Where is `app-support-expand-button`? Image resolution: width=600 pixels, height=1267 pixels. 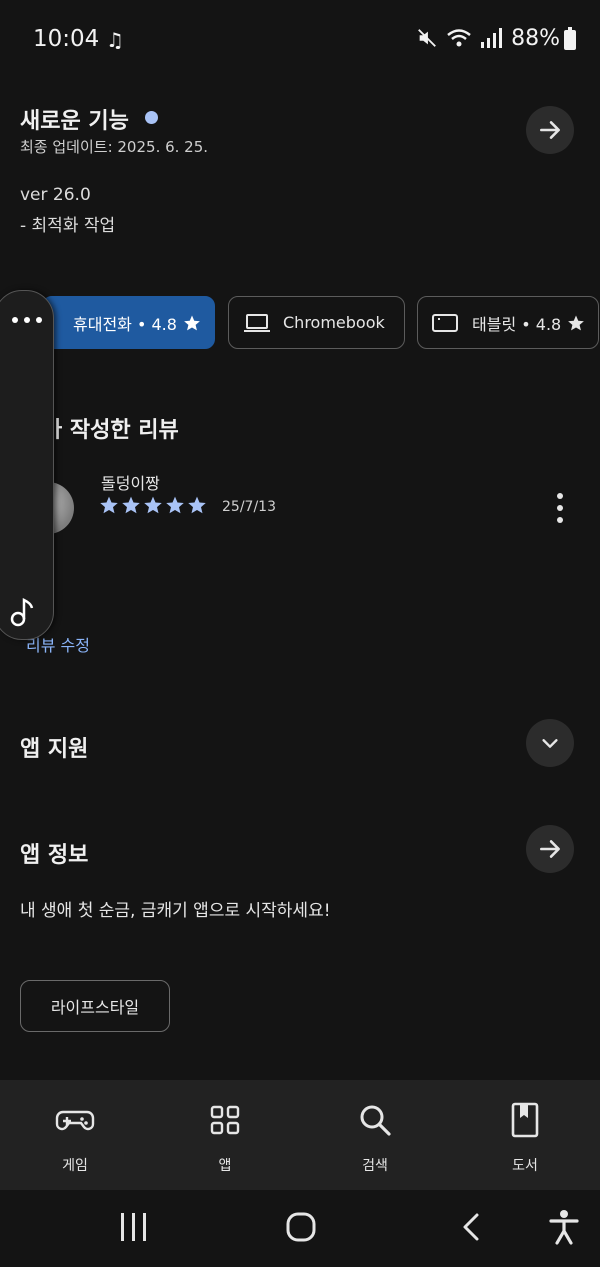 app-support-expand-button is located at coordinates (550, 743).